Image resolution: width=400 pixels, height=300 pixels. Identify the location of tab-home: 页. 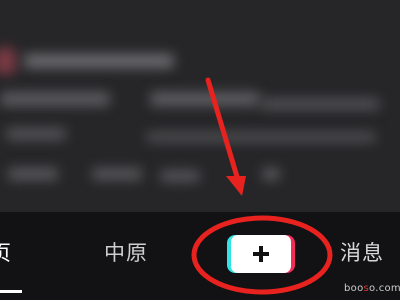
(6, 253).